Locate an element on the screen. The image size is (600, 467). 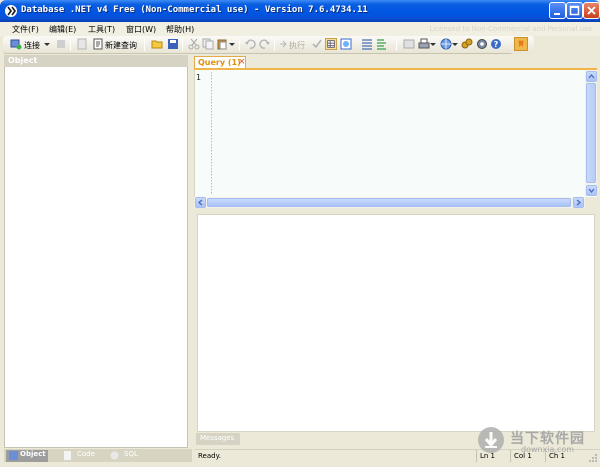
scroll-right-button is located at coordinates (578, 202).